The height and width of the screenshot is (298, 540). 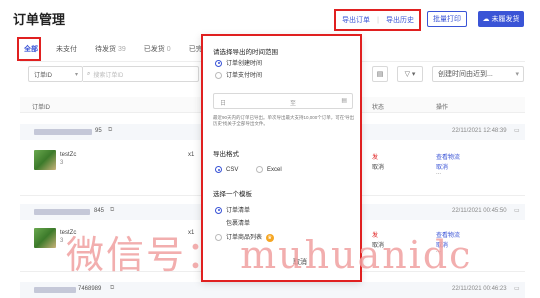 I want to click on order-id-suffix: 845, so click(x=99, y=211).